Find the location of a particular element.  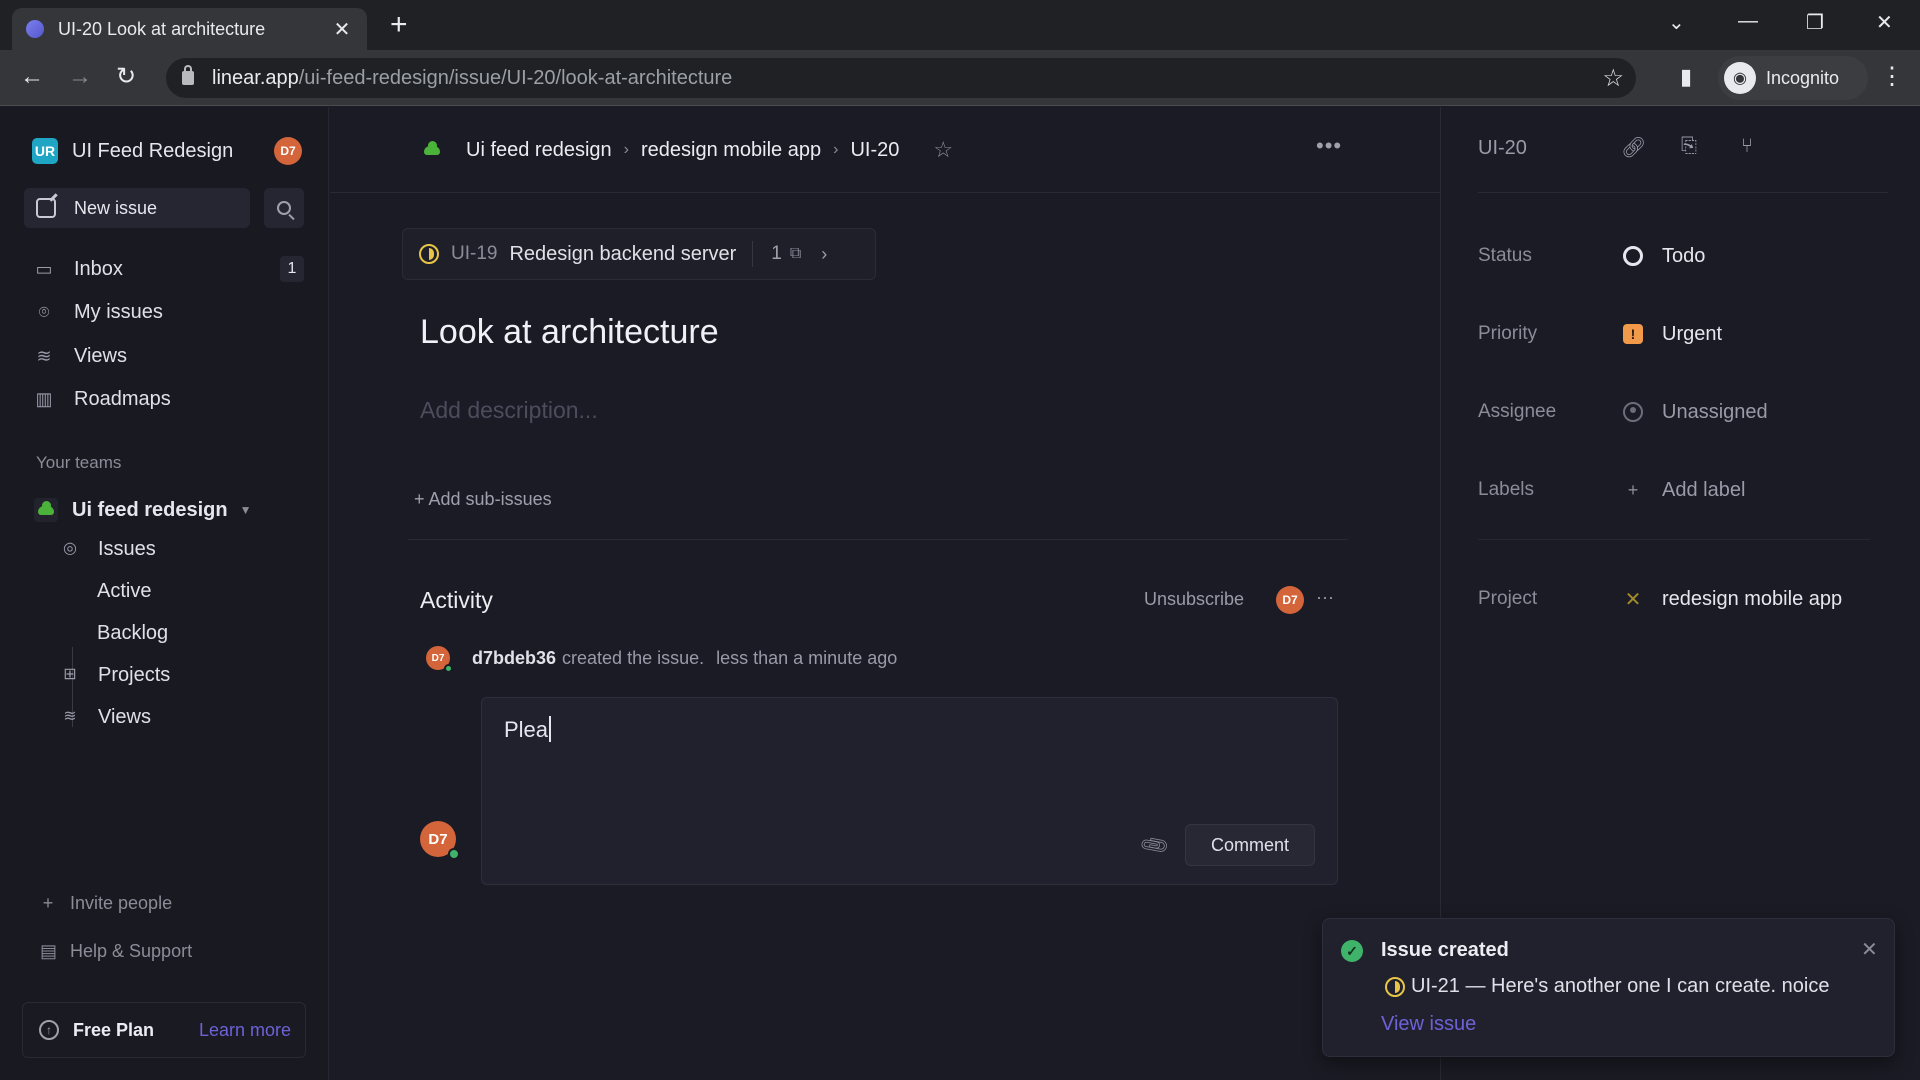

sidebar-item-roadmaps: ▥ Roadmaps is located at coordinates (169, 399).